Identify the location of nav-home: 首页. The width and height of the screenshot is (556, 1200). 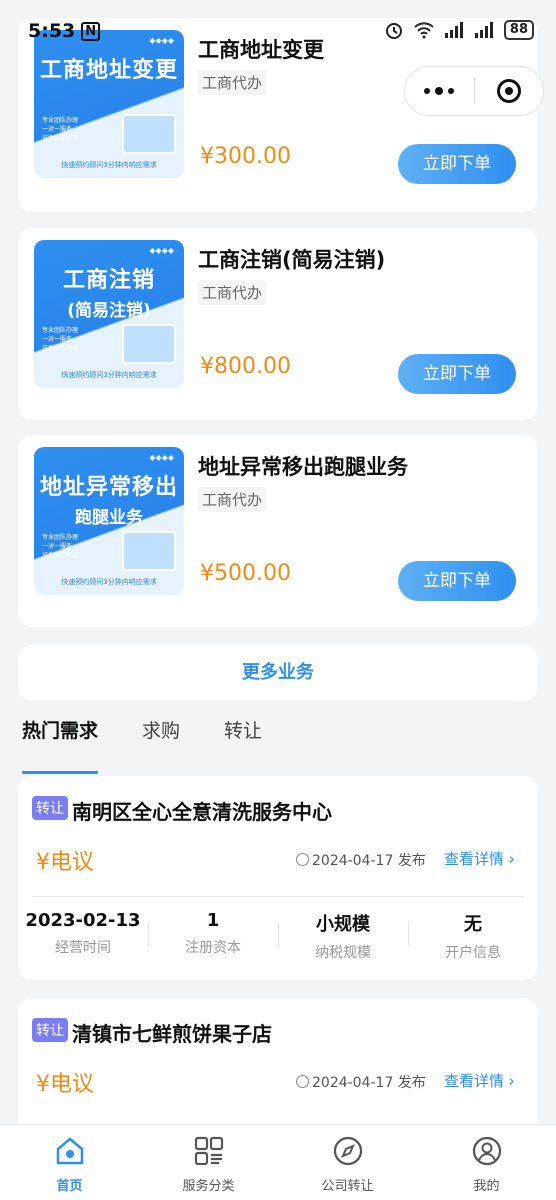
(69, 1162).